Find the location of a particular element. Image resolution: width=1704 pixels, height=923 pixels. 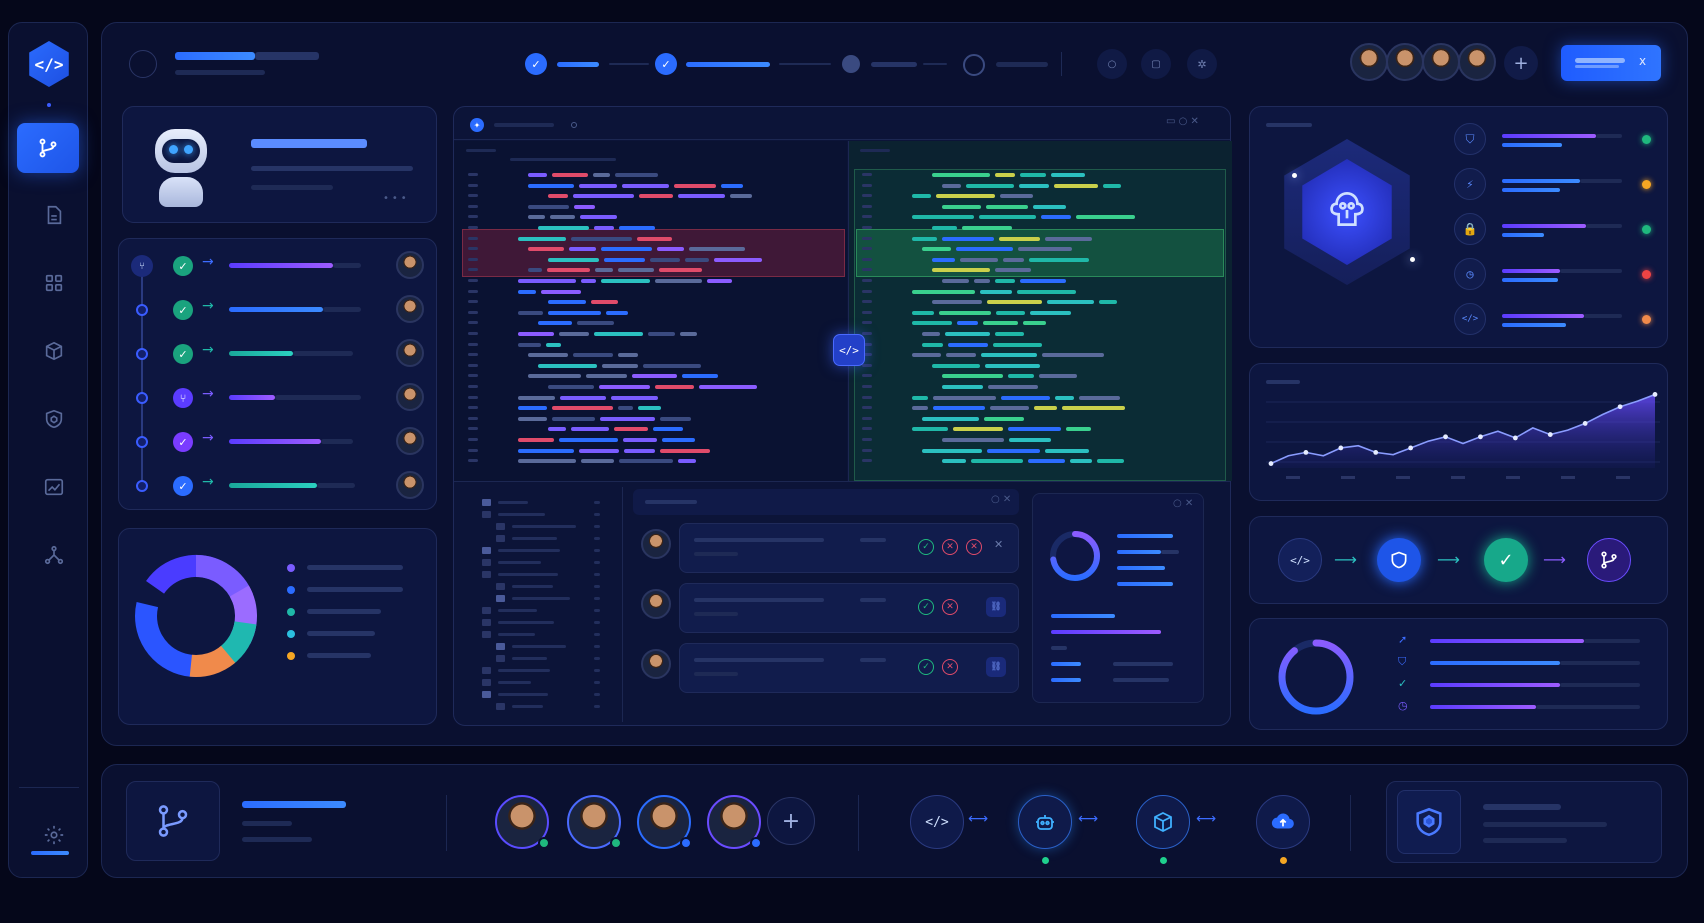

footer-flow-code: </> is located at coordinates (937, 822).